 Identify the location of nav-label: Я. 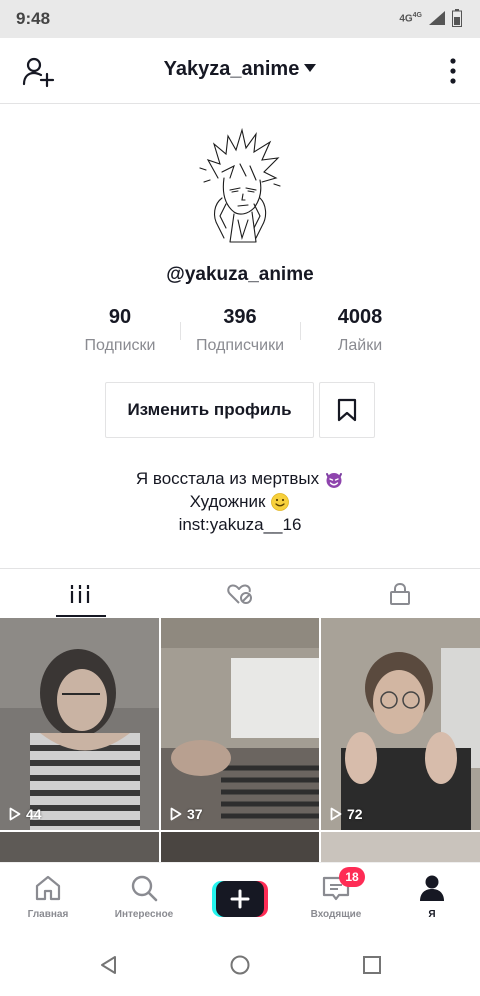
(432, 914).